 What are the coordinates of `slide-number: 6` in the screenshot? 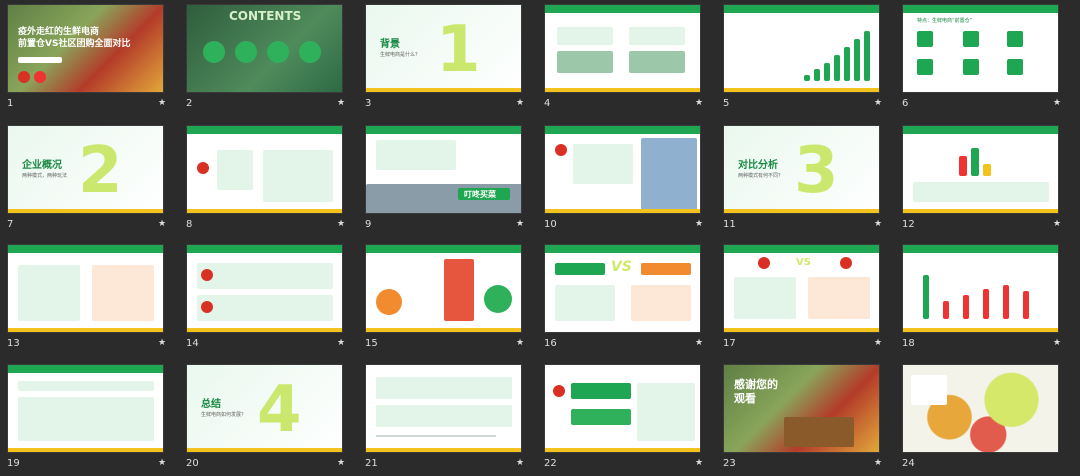 It's located at (905, 103).